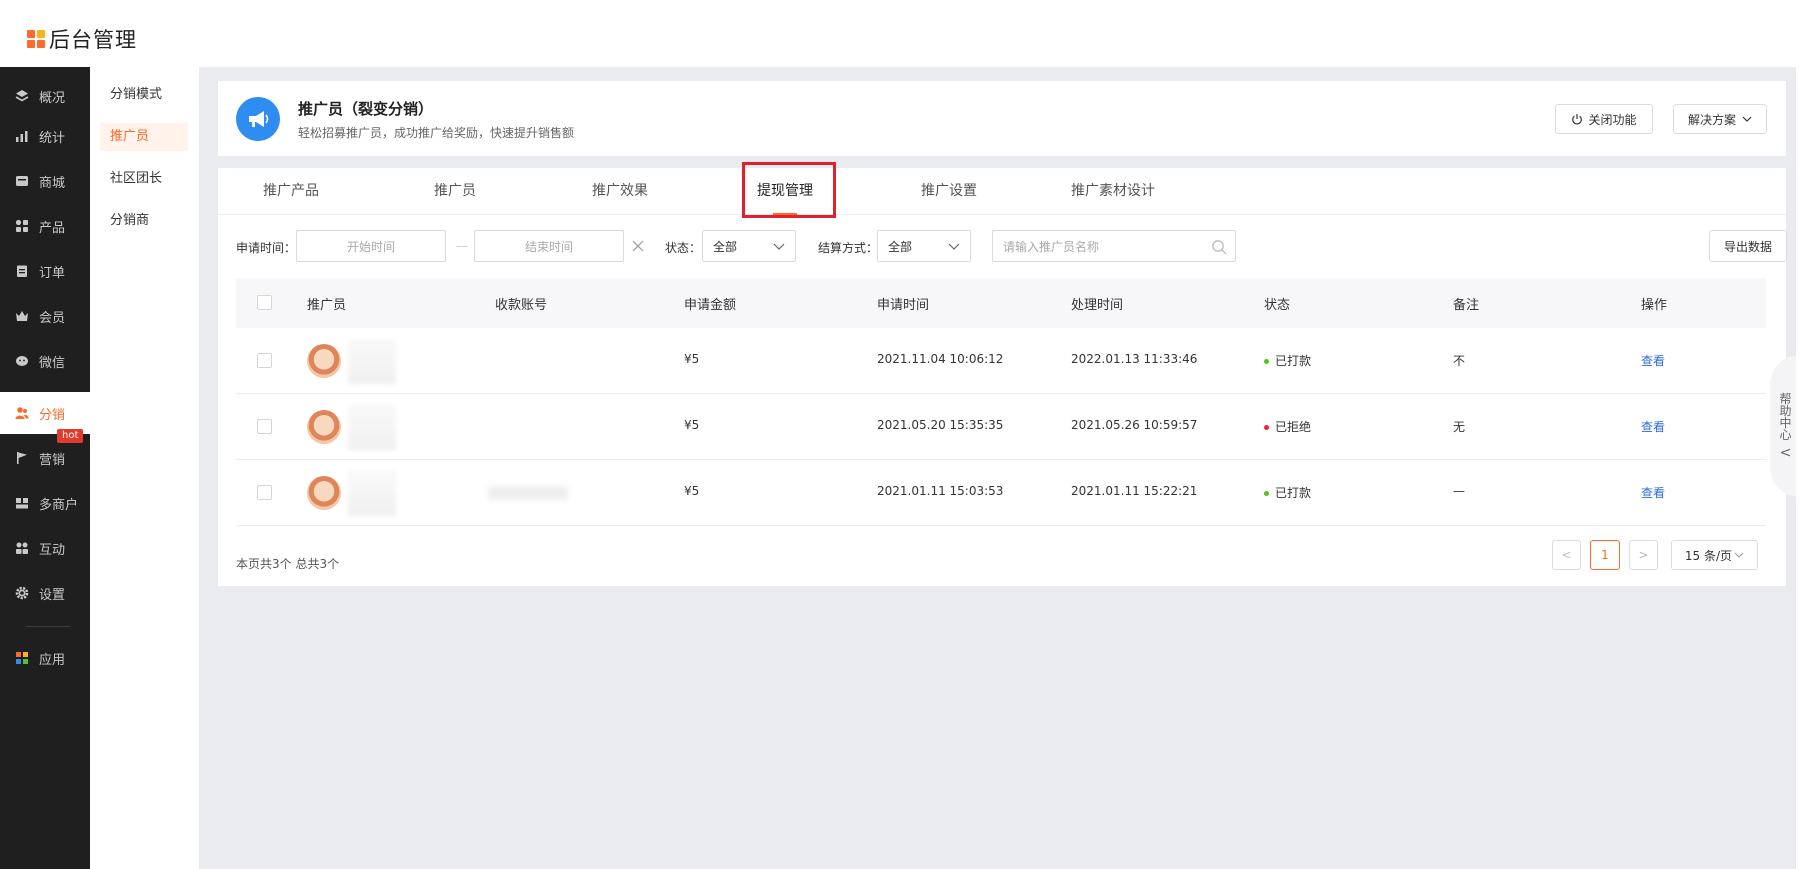 This screenshot has width=1801, height=869. Describe the element at coordinates (549, 246) in the screenshot. I see `end-time-input: 结束时间` at that location.